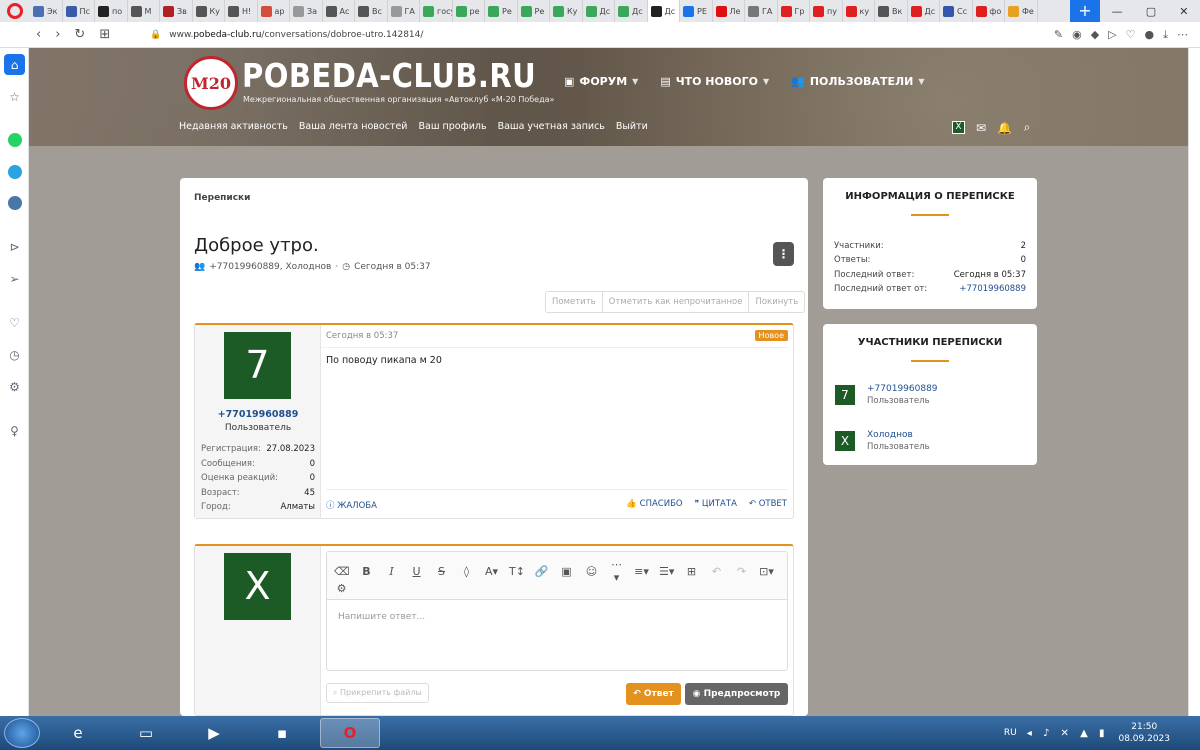 The height and width of the screenshot is (750, 1200). What do you see at coordinates (341, 588) in the screenshot?
I see `gear-icon: ⚙` at bounding box center [341, 588].